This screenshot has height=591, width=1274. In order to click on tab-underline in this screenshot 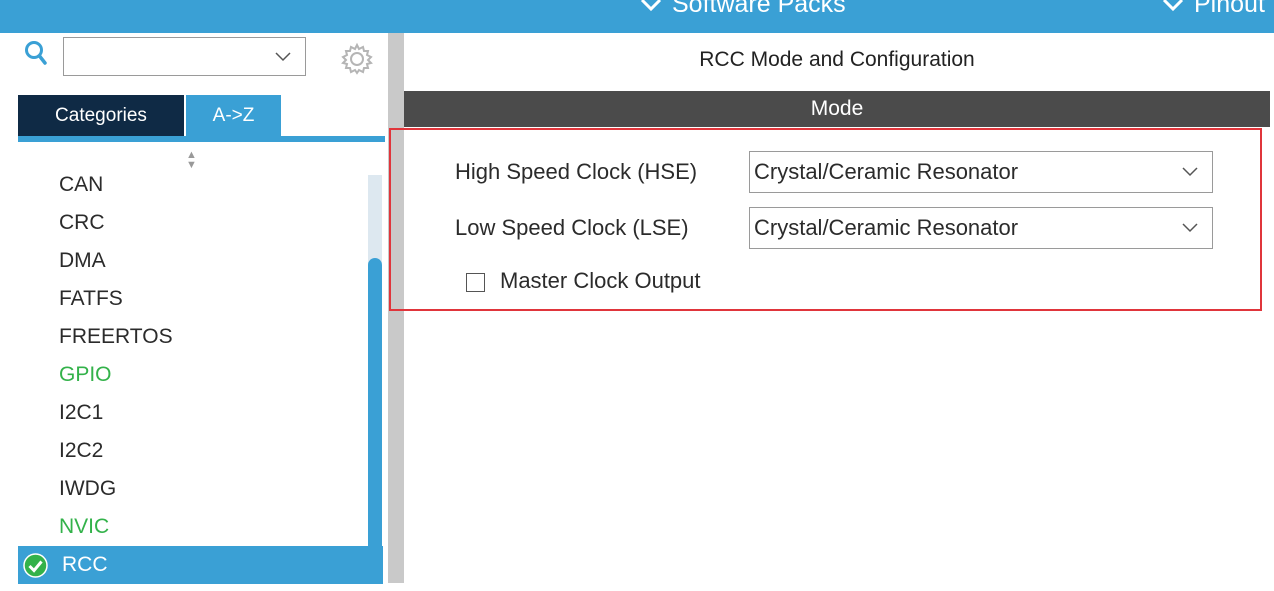, I will do `click(201, 139)`.